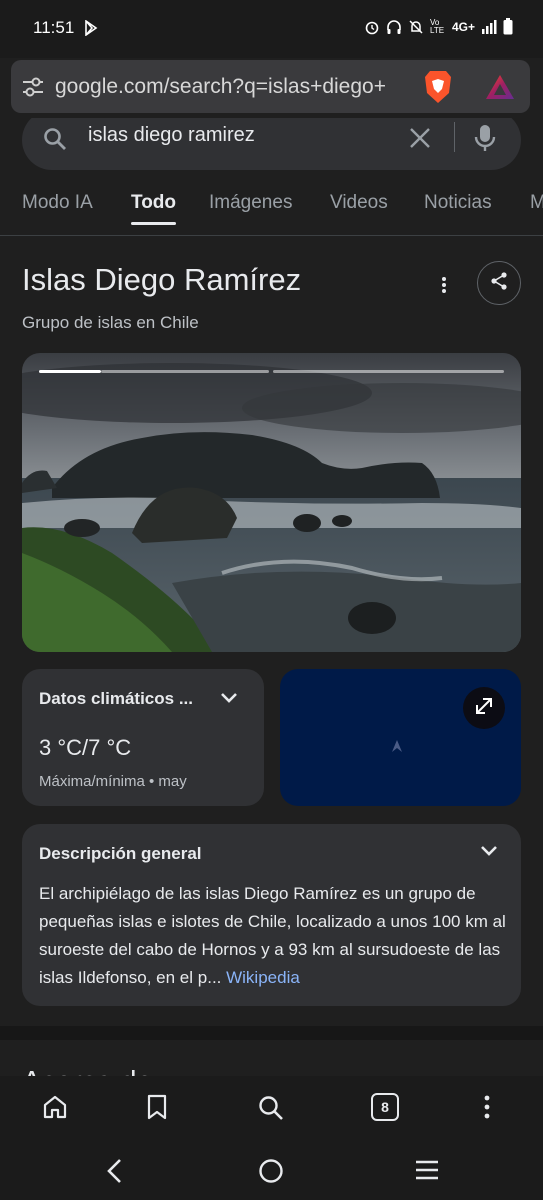  Describe the element at coordinates (162, 279) in the screenshot. I see `knowledge-panel-title: Islas Diego Ramírez` at that location.